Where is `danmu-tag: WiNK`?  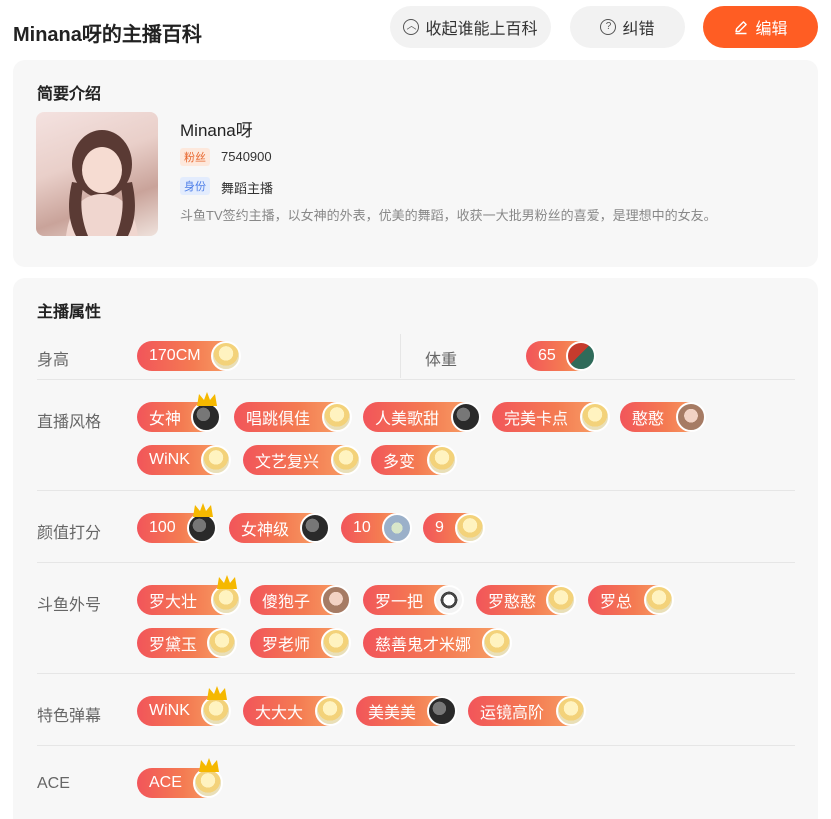 danmu-tag: WiNK is located at coordinates (184, 706).